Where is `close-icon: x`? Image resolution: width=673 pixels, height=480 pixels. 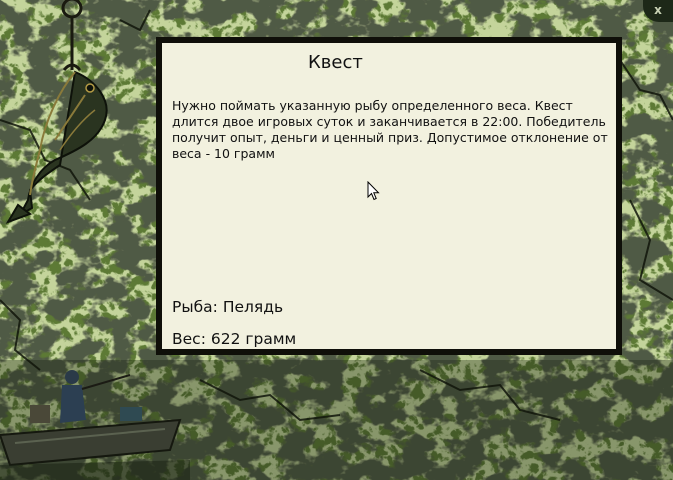
close-icon: x is located at coordinates (658, 10).